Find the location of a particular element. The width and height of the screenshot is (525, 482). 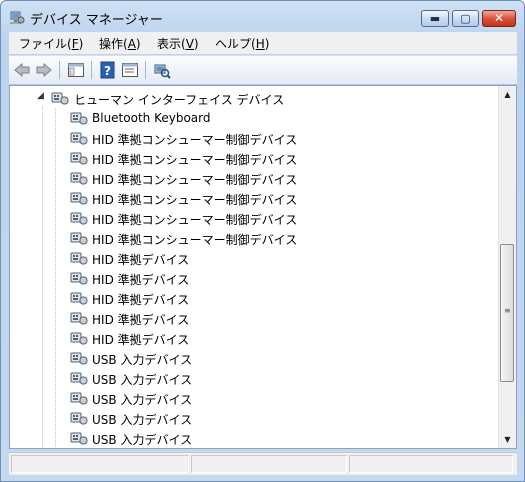

properties-icon is located at coordinates (130, 70).